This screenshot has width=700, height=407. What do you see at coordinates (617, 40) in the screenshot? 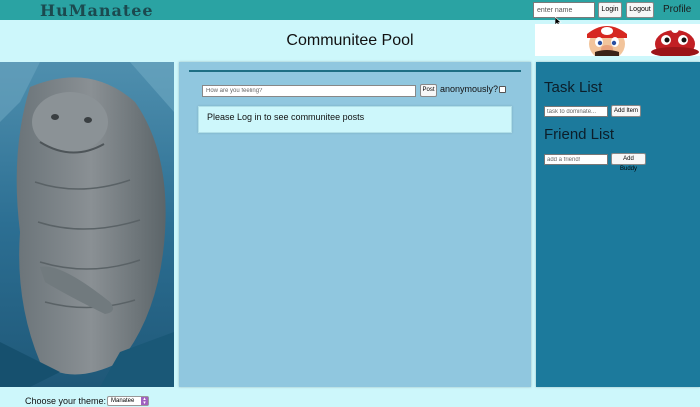
I see `mario-banner-image` at bounding box center [617, 40].